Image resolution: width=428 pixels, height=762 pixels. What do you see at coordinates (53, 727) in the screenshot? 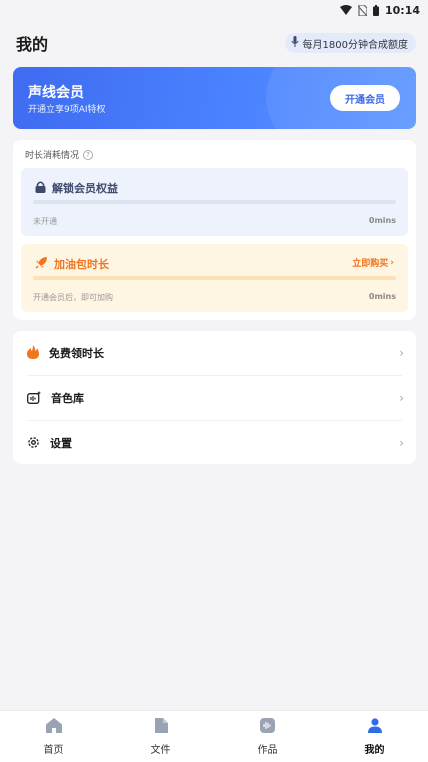
I see `home-icon` at bounding box center [53, 727].